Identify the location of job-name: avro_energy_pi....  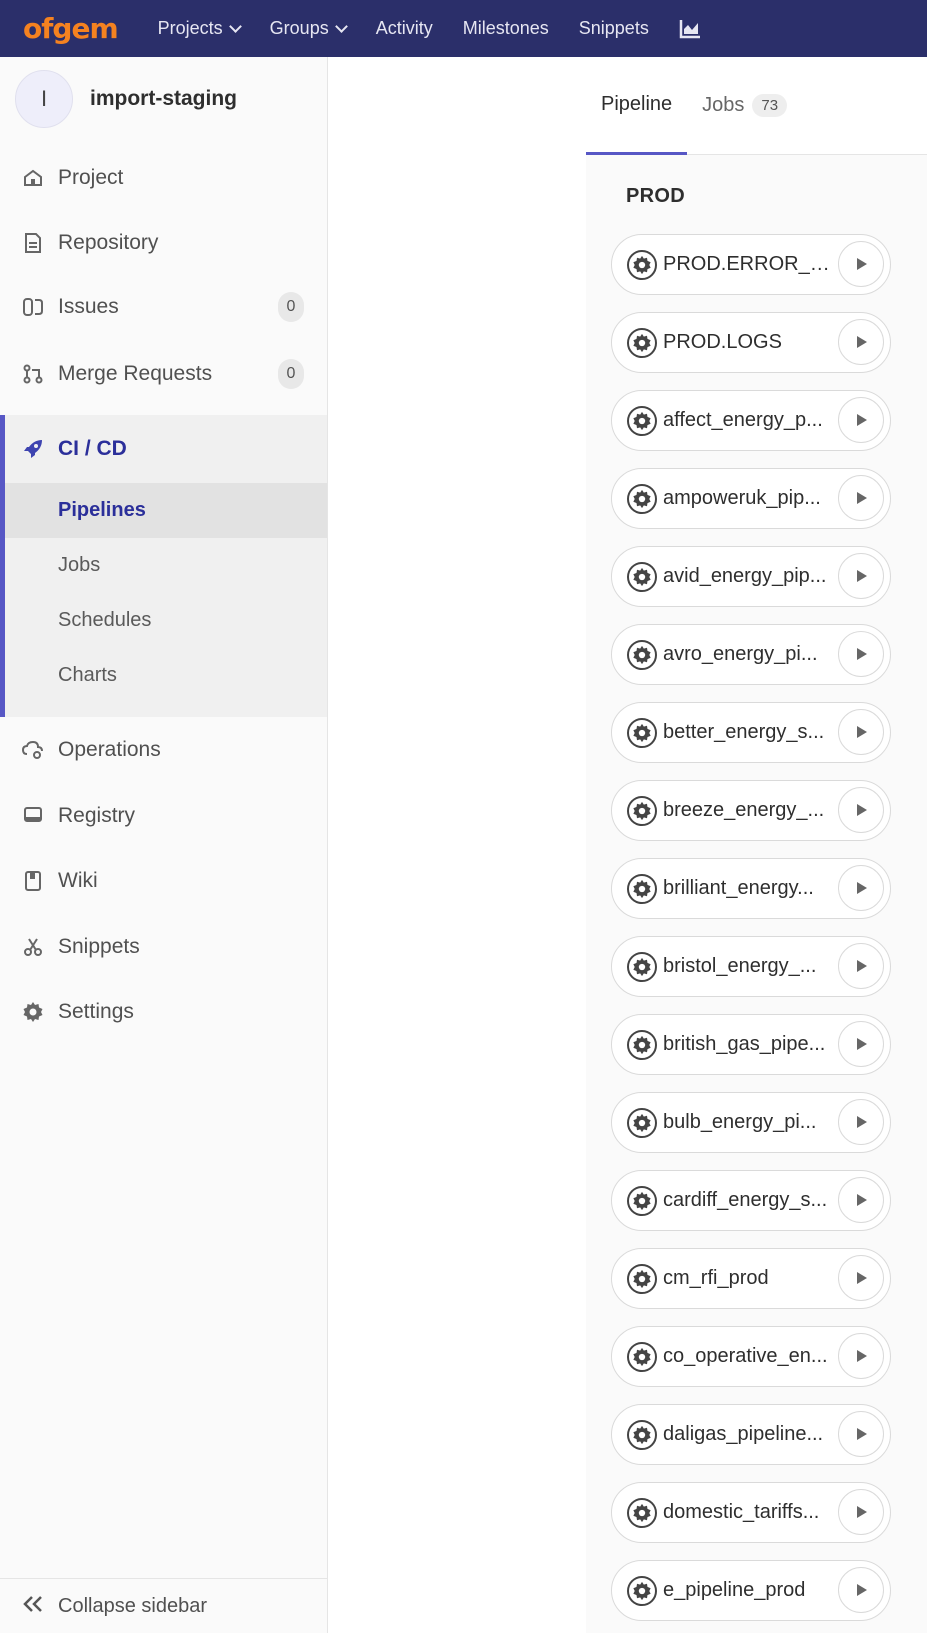
(740, 654).